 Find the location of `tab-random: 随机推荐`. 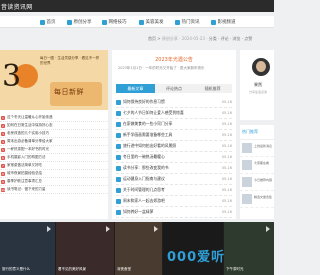

tab-random: 随机推荐 is located at coordinates (212, 88).